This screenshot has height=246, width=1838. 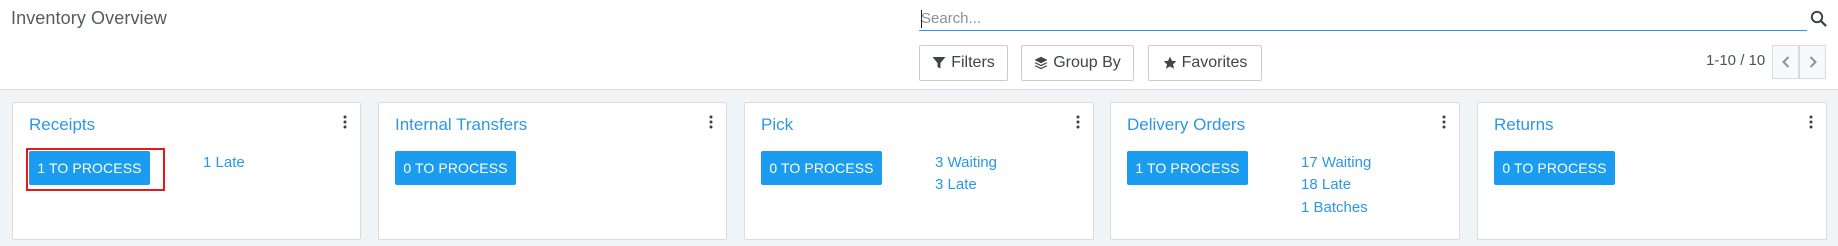 I want to click on search-bar, so click(x=1363, y=19).